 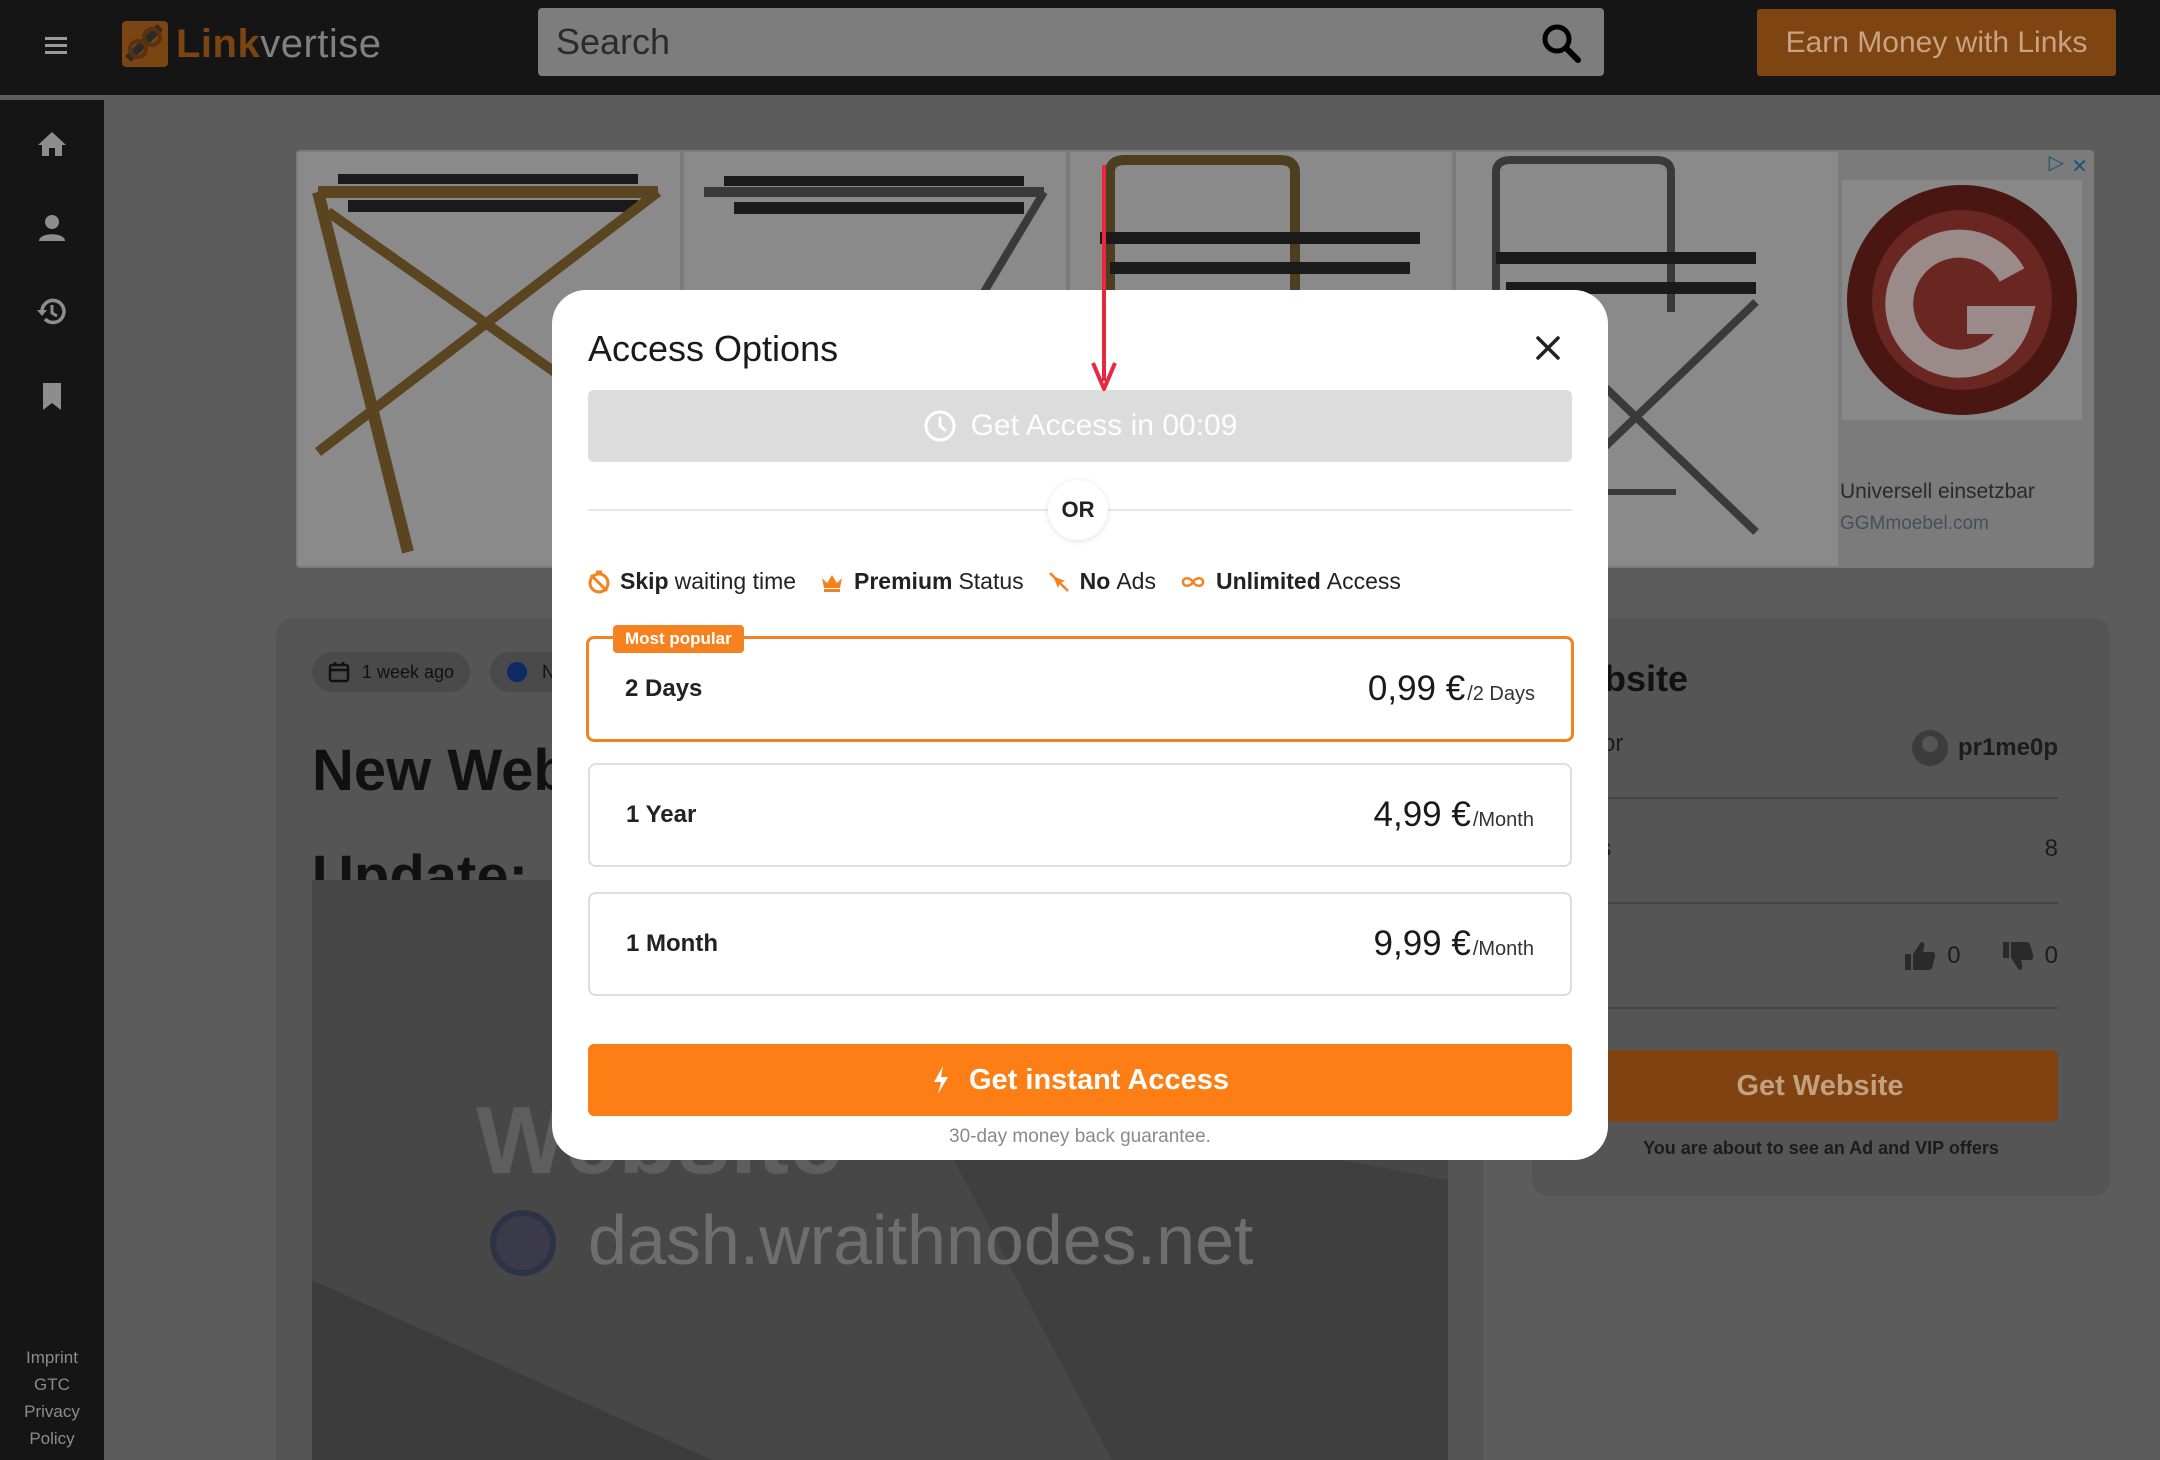 What do you see at coordinates (523, 1243) in the screenshot?
I see `globe-icon` at bounding box center [523, 1243].